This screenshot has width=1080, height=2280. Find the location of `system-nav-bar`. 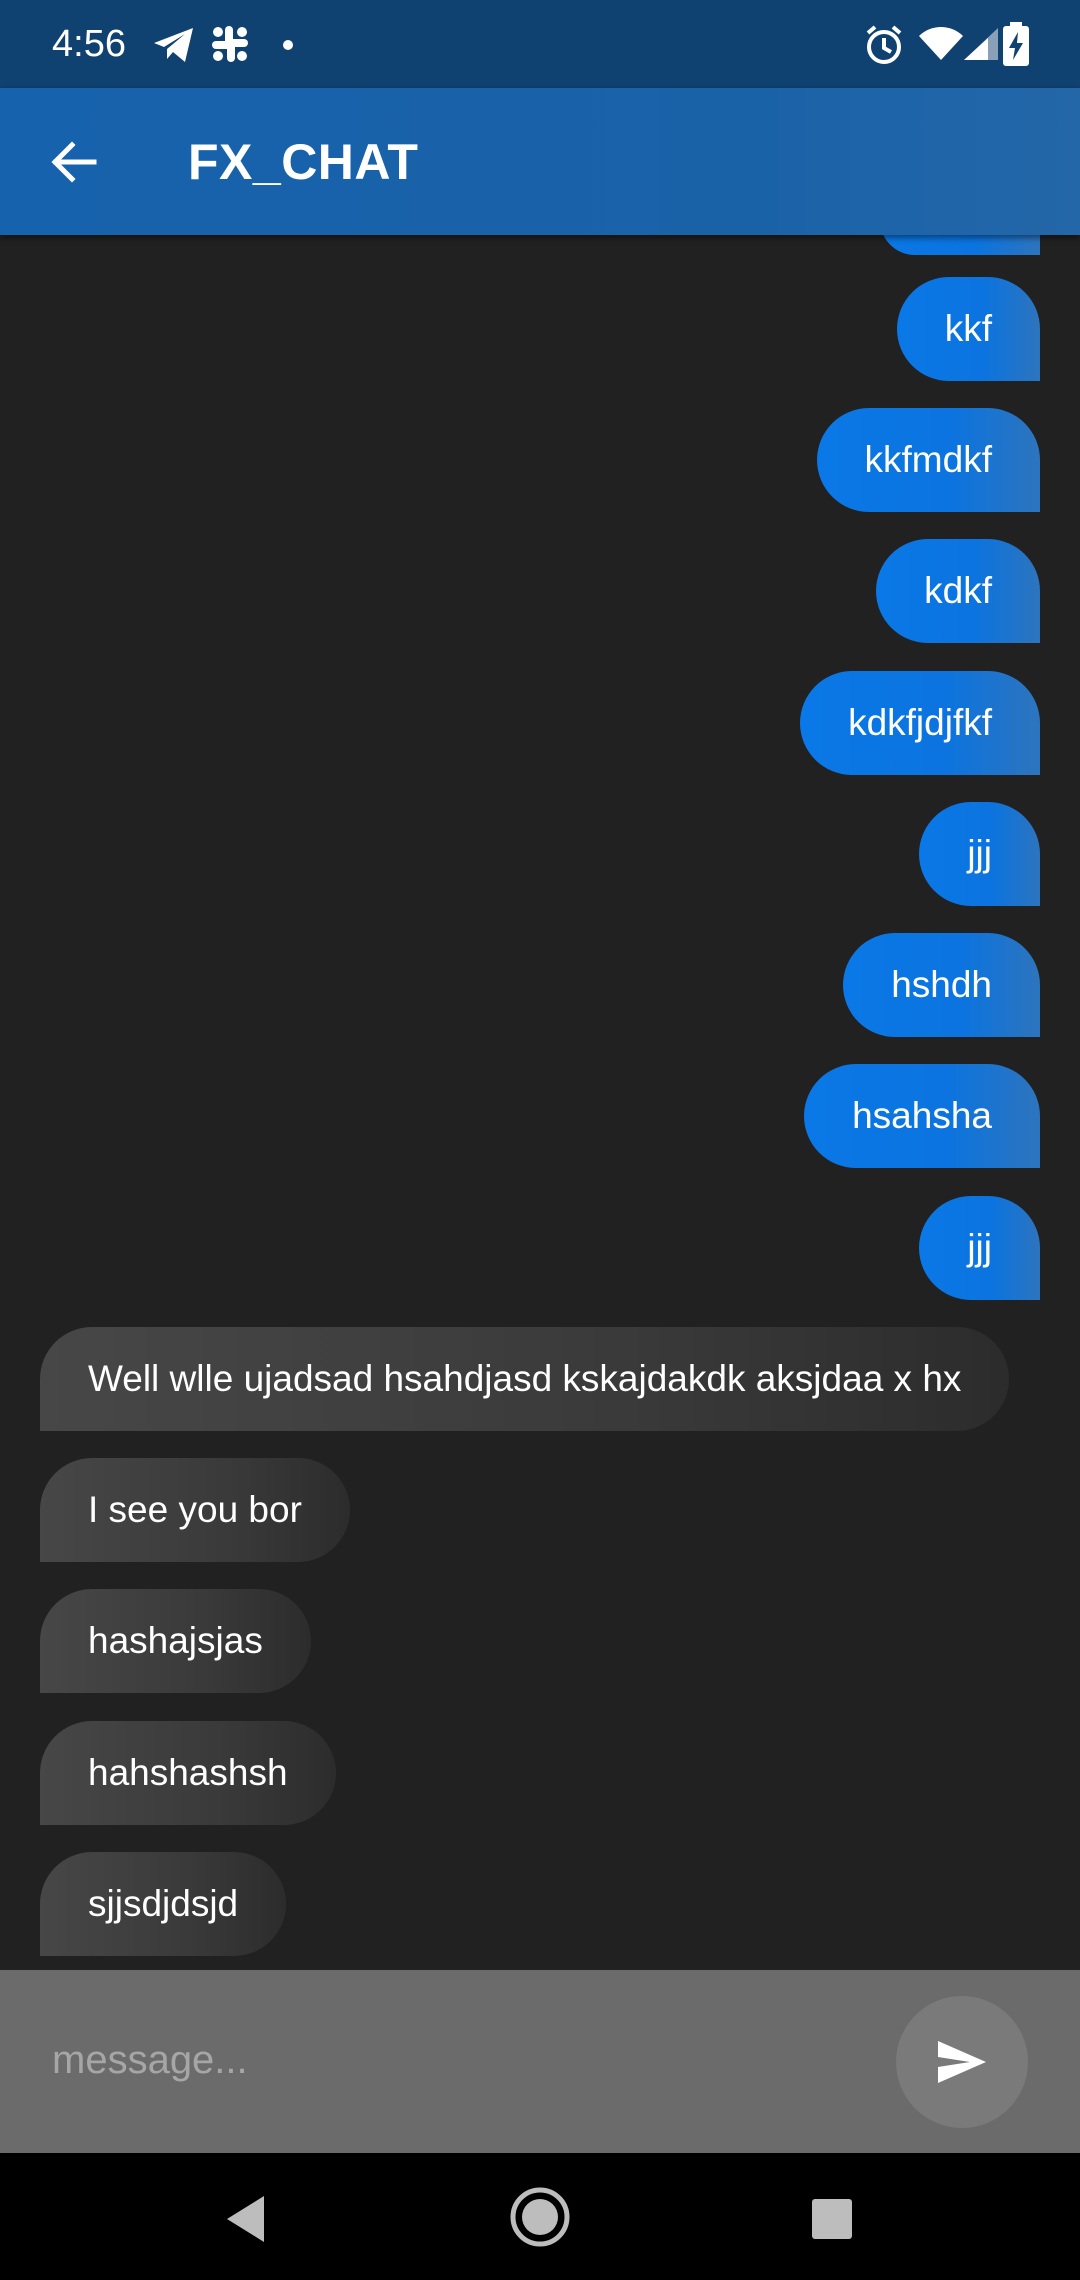

system-nav-bar is located at coordinates (540, 2216).